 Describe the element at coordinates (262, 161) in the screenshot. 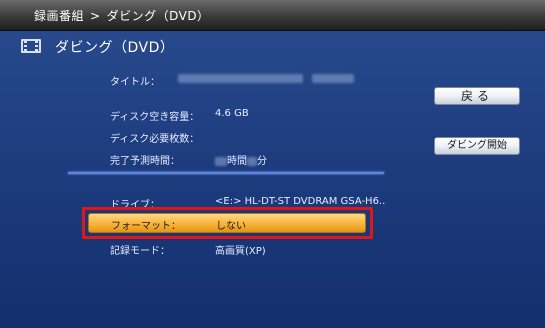

I see `eta-minutes-unit: 分` at that location.